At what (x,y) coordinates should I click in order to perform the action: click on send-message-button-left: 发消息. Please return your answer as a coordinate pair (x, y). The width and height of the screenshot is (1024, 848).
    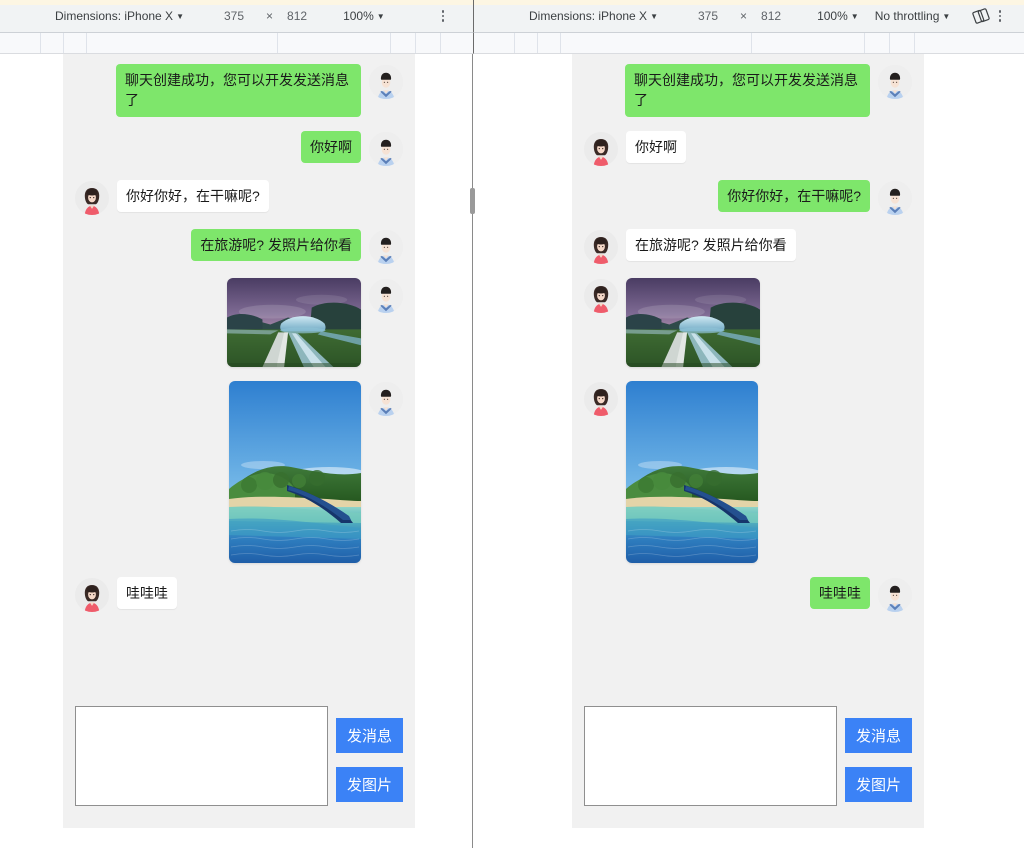
    Looking at the image, I should click on (369, 735).